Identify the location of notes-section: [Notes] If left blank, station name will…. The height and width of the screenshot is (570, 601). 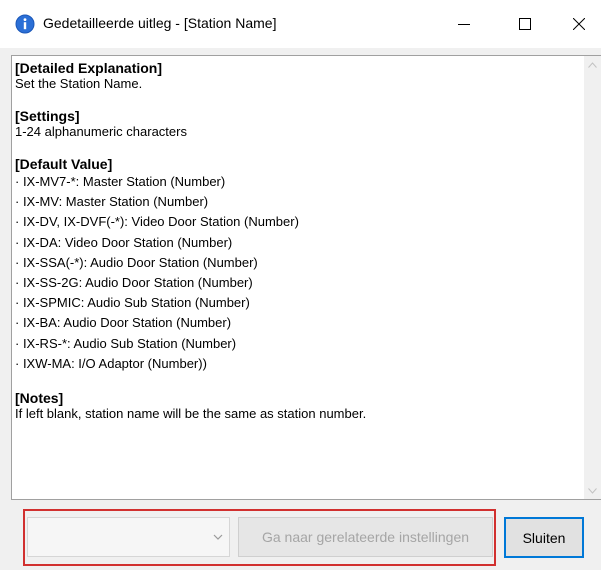
(297, 406).